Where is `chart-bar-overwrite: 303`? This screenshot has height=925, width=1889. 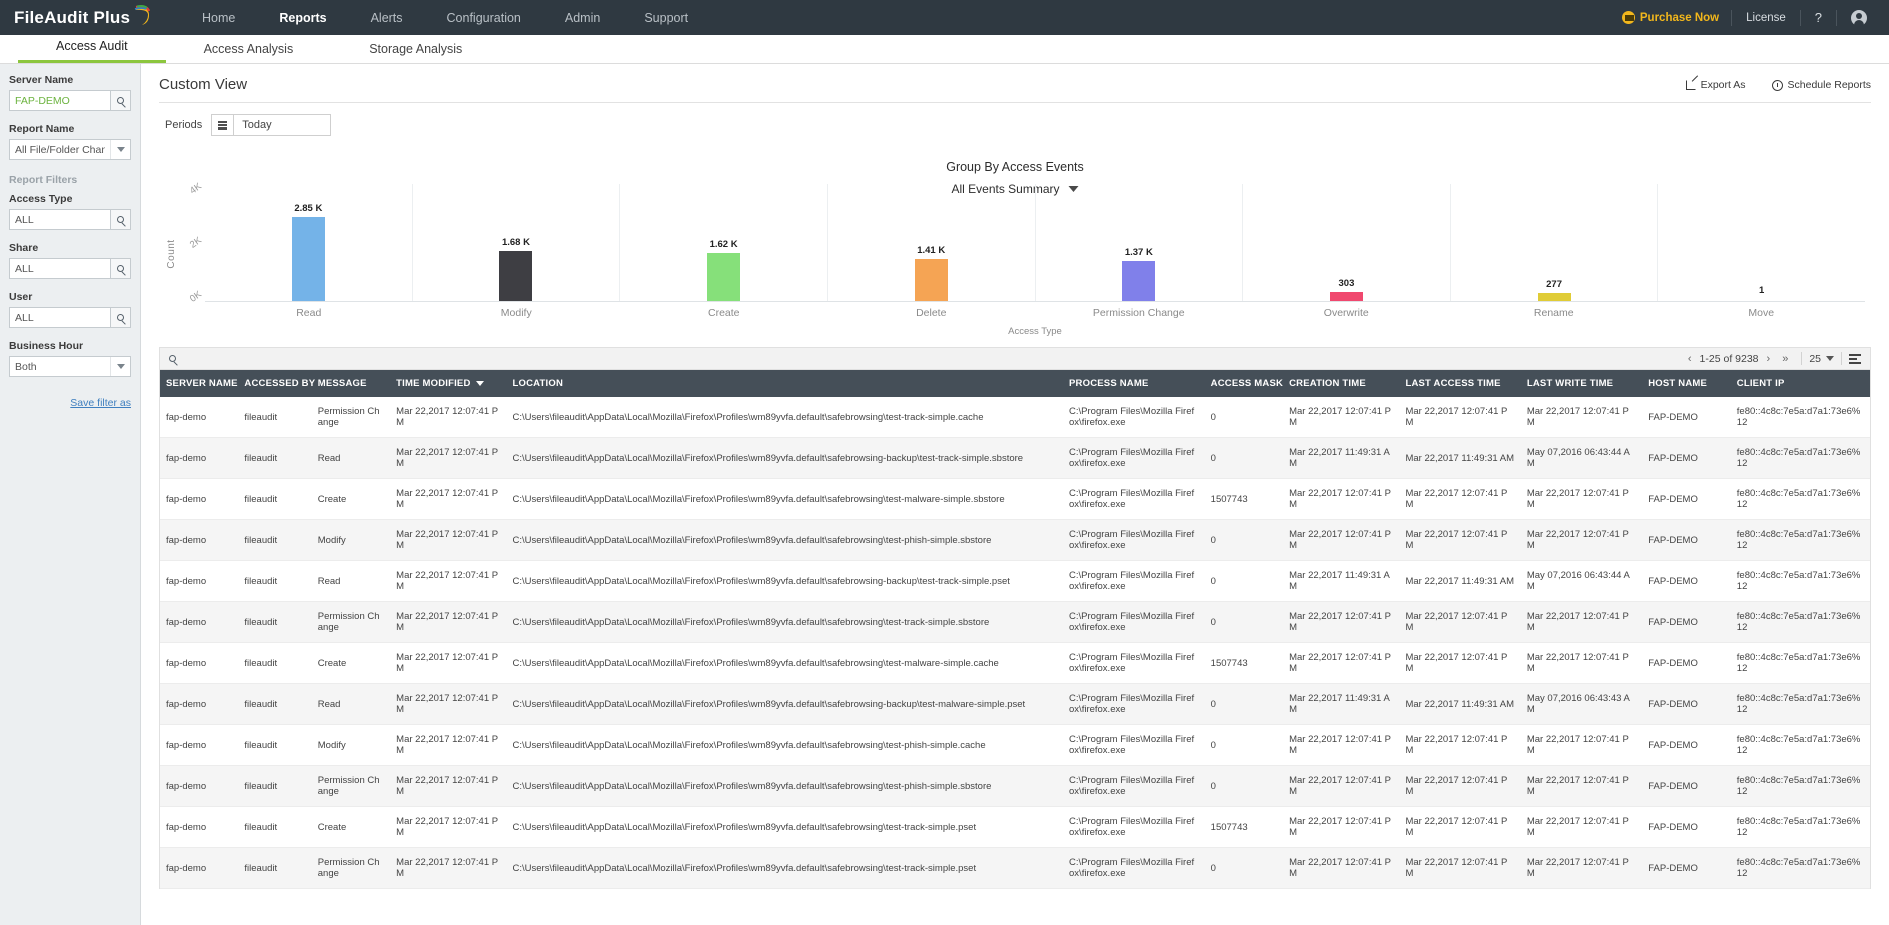
chart-bar-overwrite: 303 is located at coordinates (1347, 242).